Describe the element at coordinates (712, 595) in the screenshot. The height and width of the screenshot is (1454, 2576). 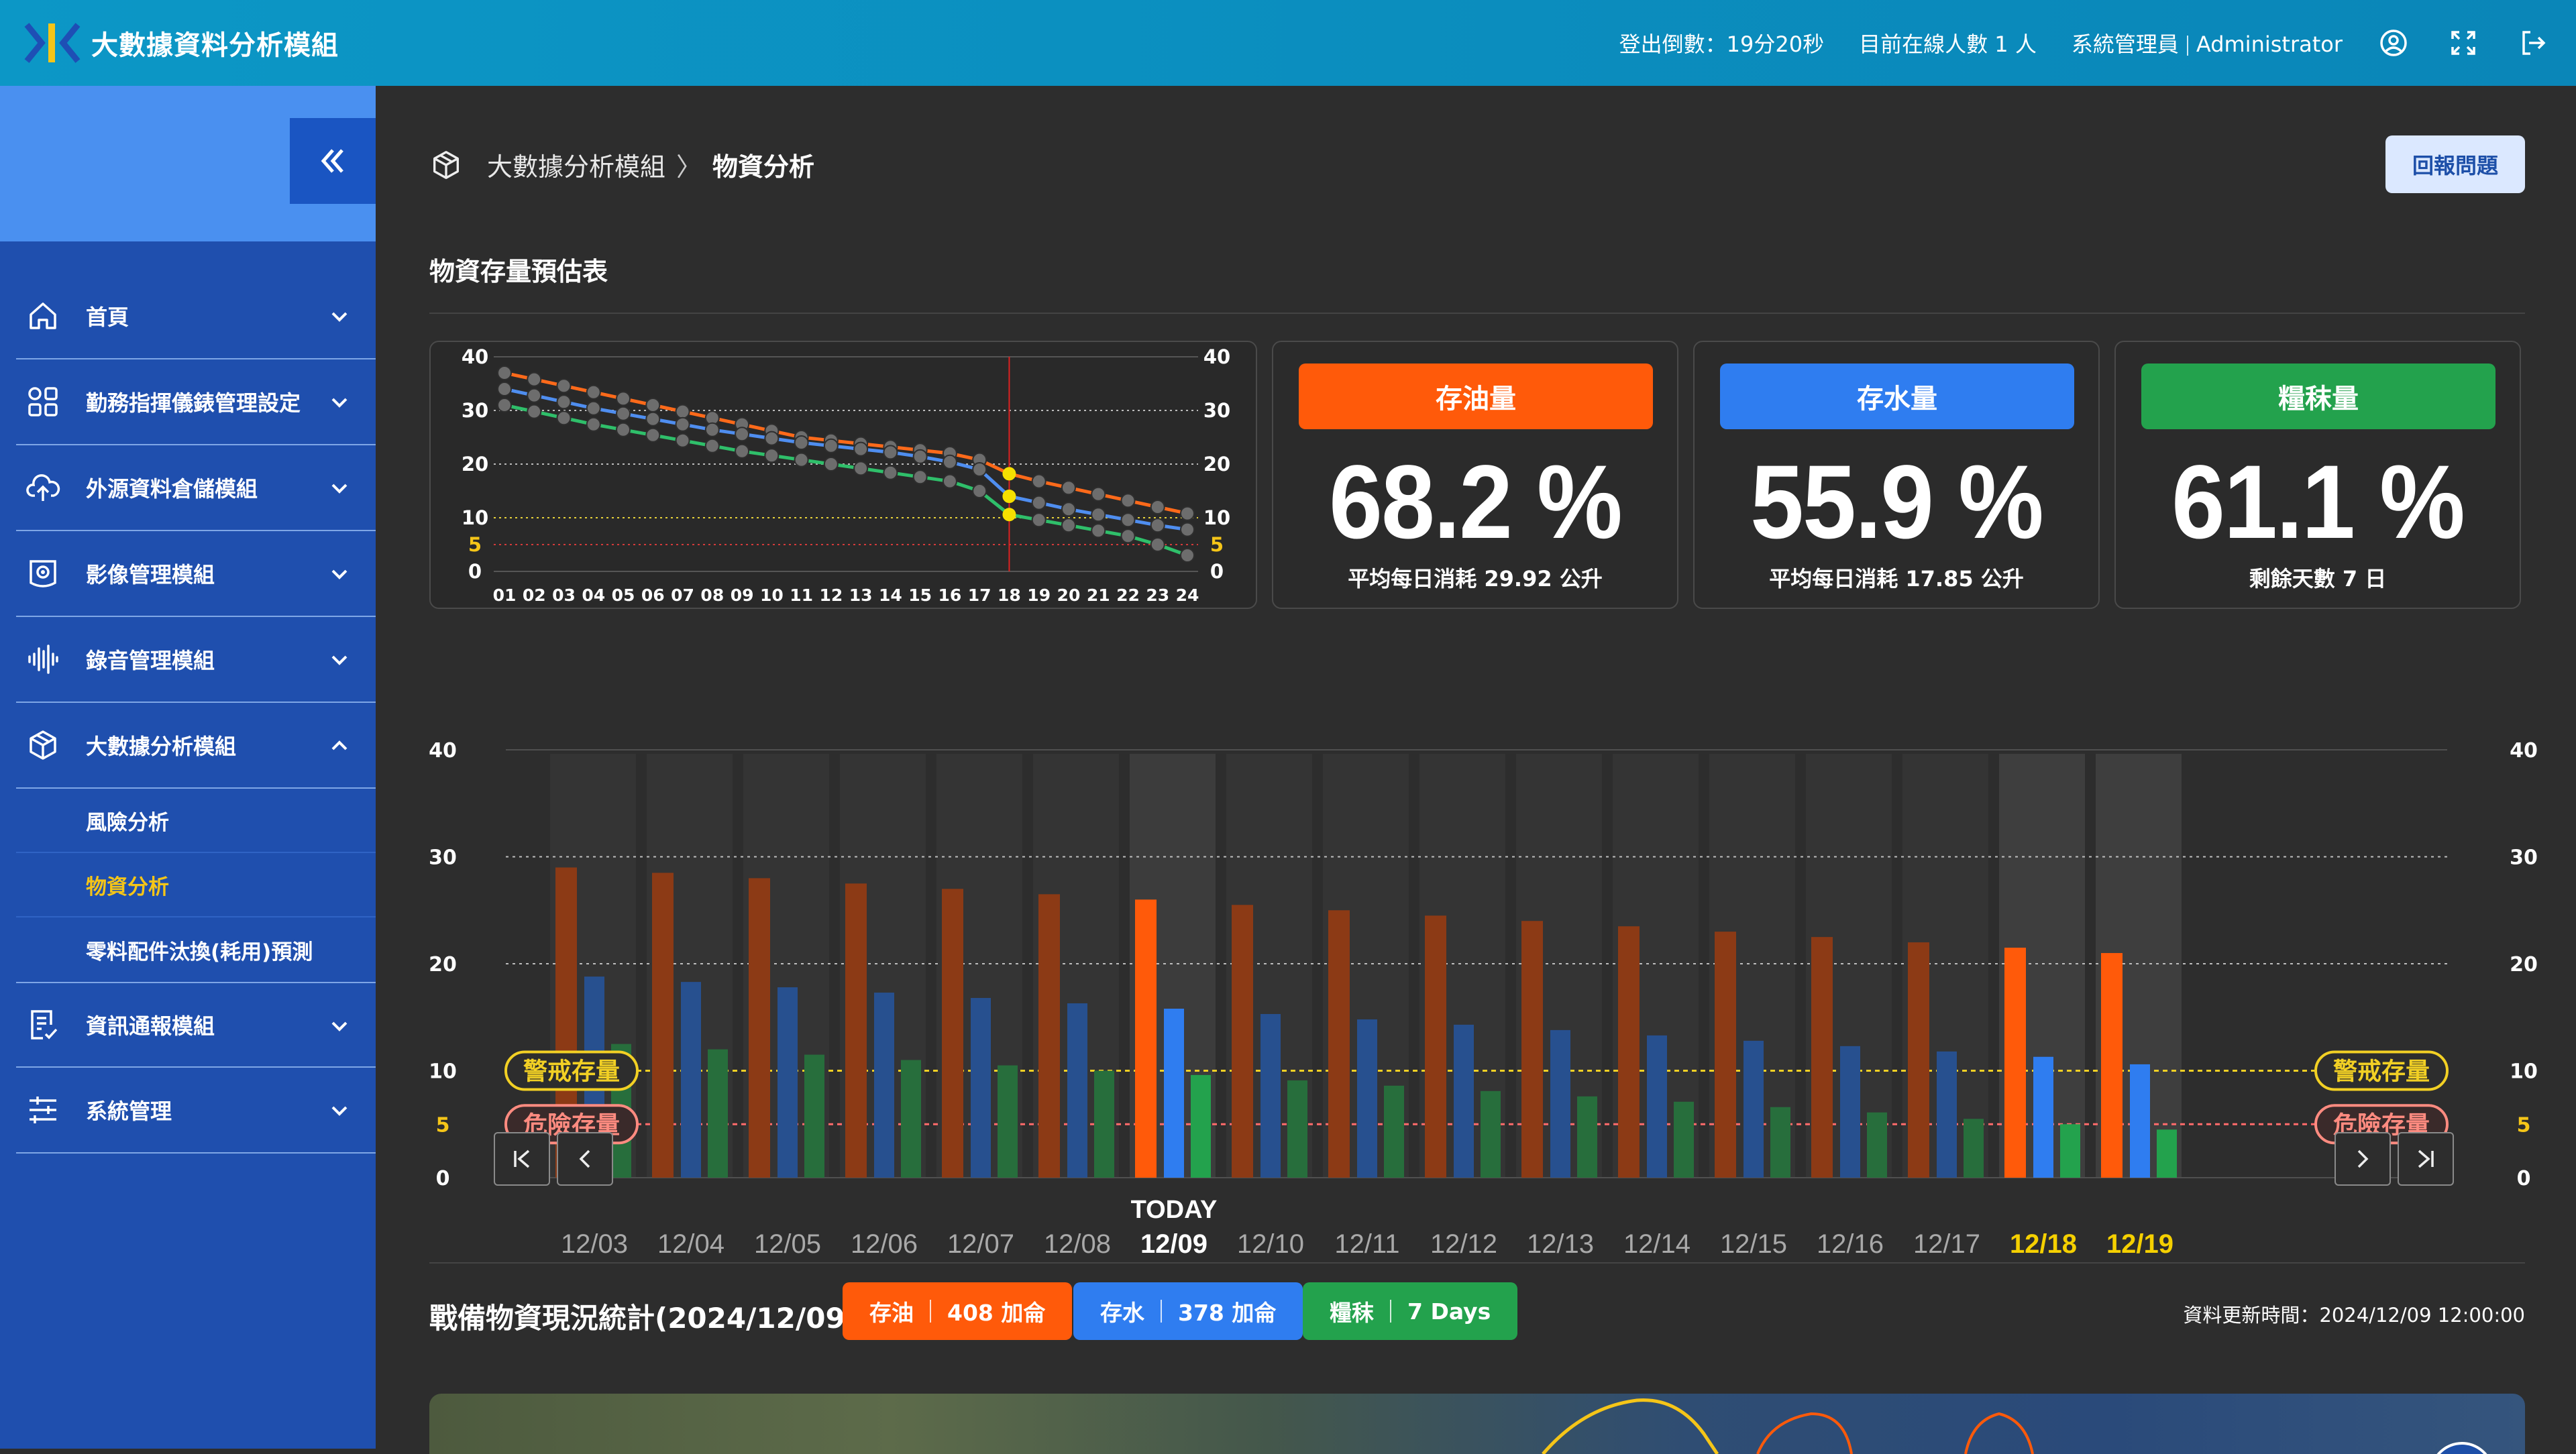
I see `x-tick-label: 08` at that location.